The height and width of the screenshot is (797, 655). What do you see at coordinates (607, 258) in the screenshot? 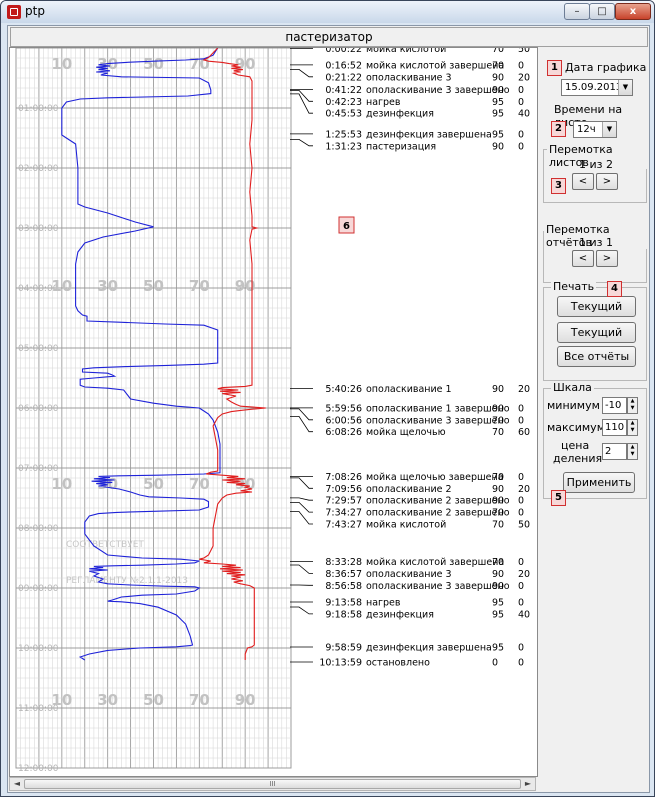
I see `reports-next-button: >` at bounding box center [607, 258].